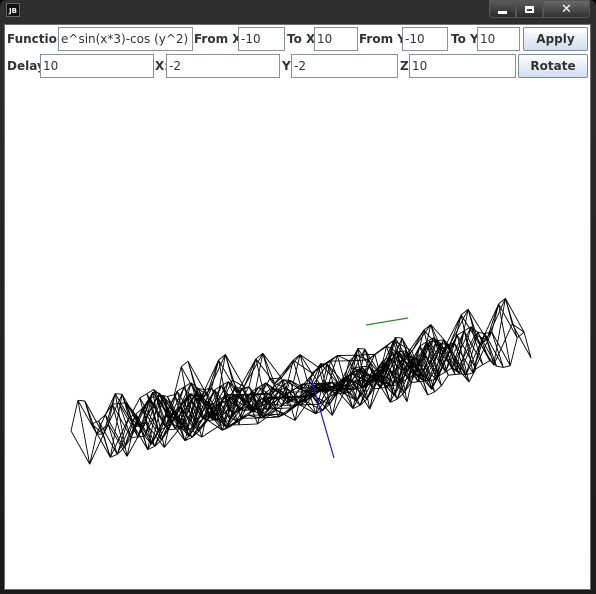 This screenshot has height=594, width=596. Describe the element at coordinates (502, 12) in the screenshot. I see `minimize-icon` at that location.